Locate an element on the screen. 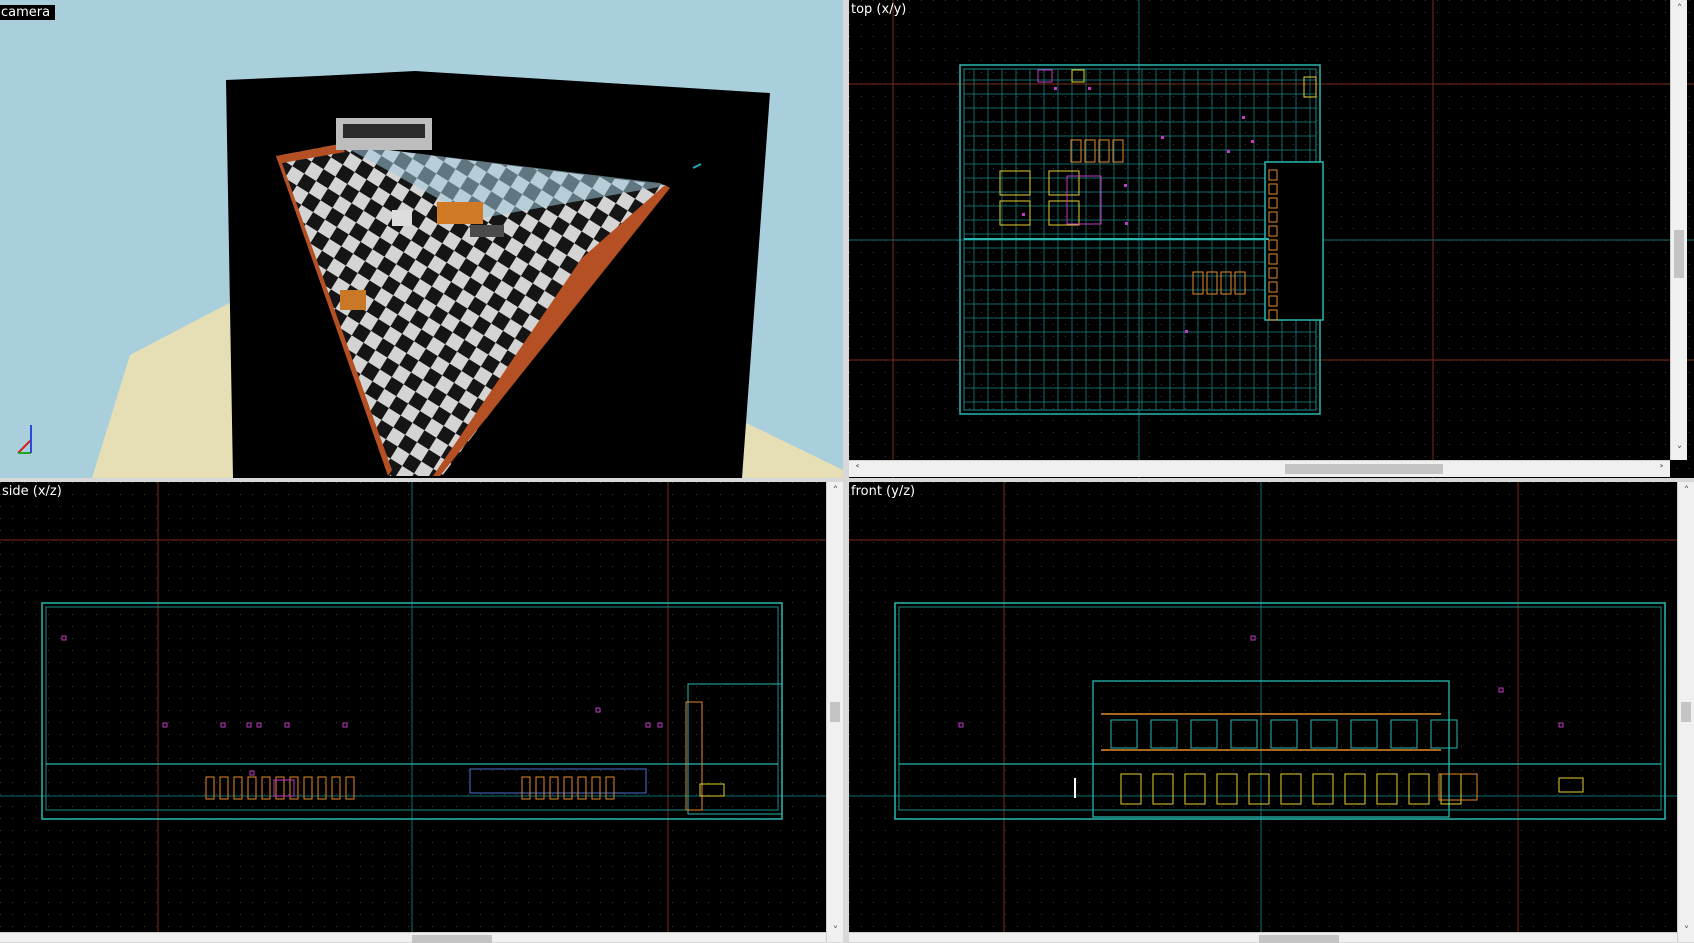 The height and width of the screenshot is (943, 1694). side-vertical-scrollbar: ˄ ˅ is located at coordinates (834, 712).